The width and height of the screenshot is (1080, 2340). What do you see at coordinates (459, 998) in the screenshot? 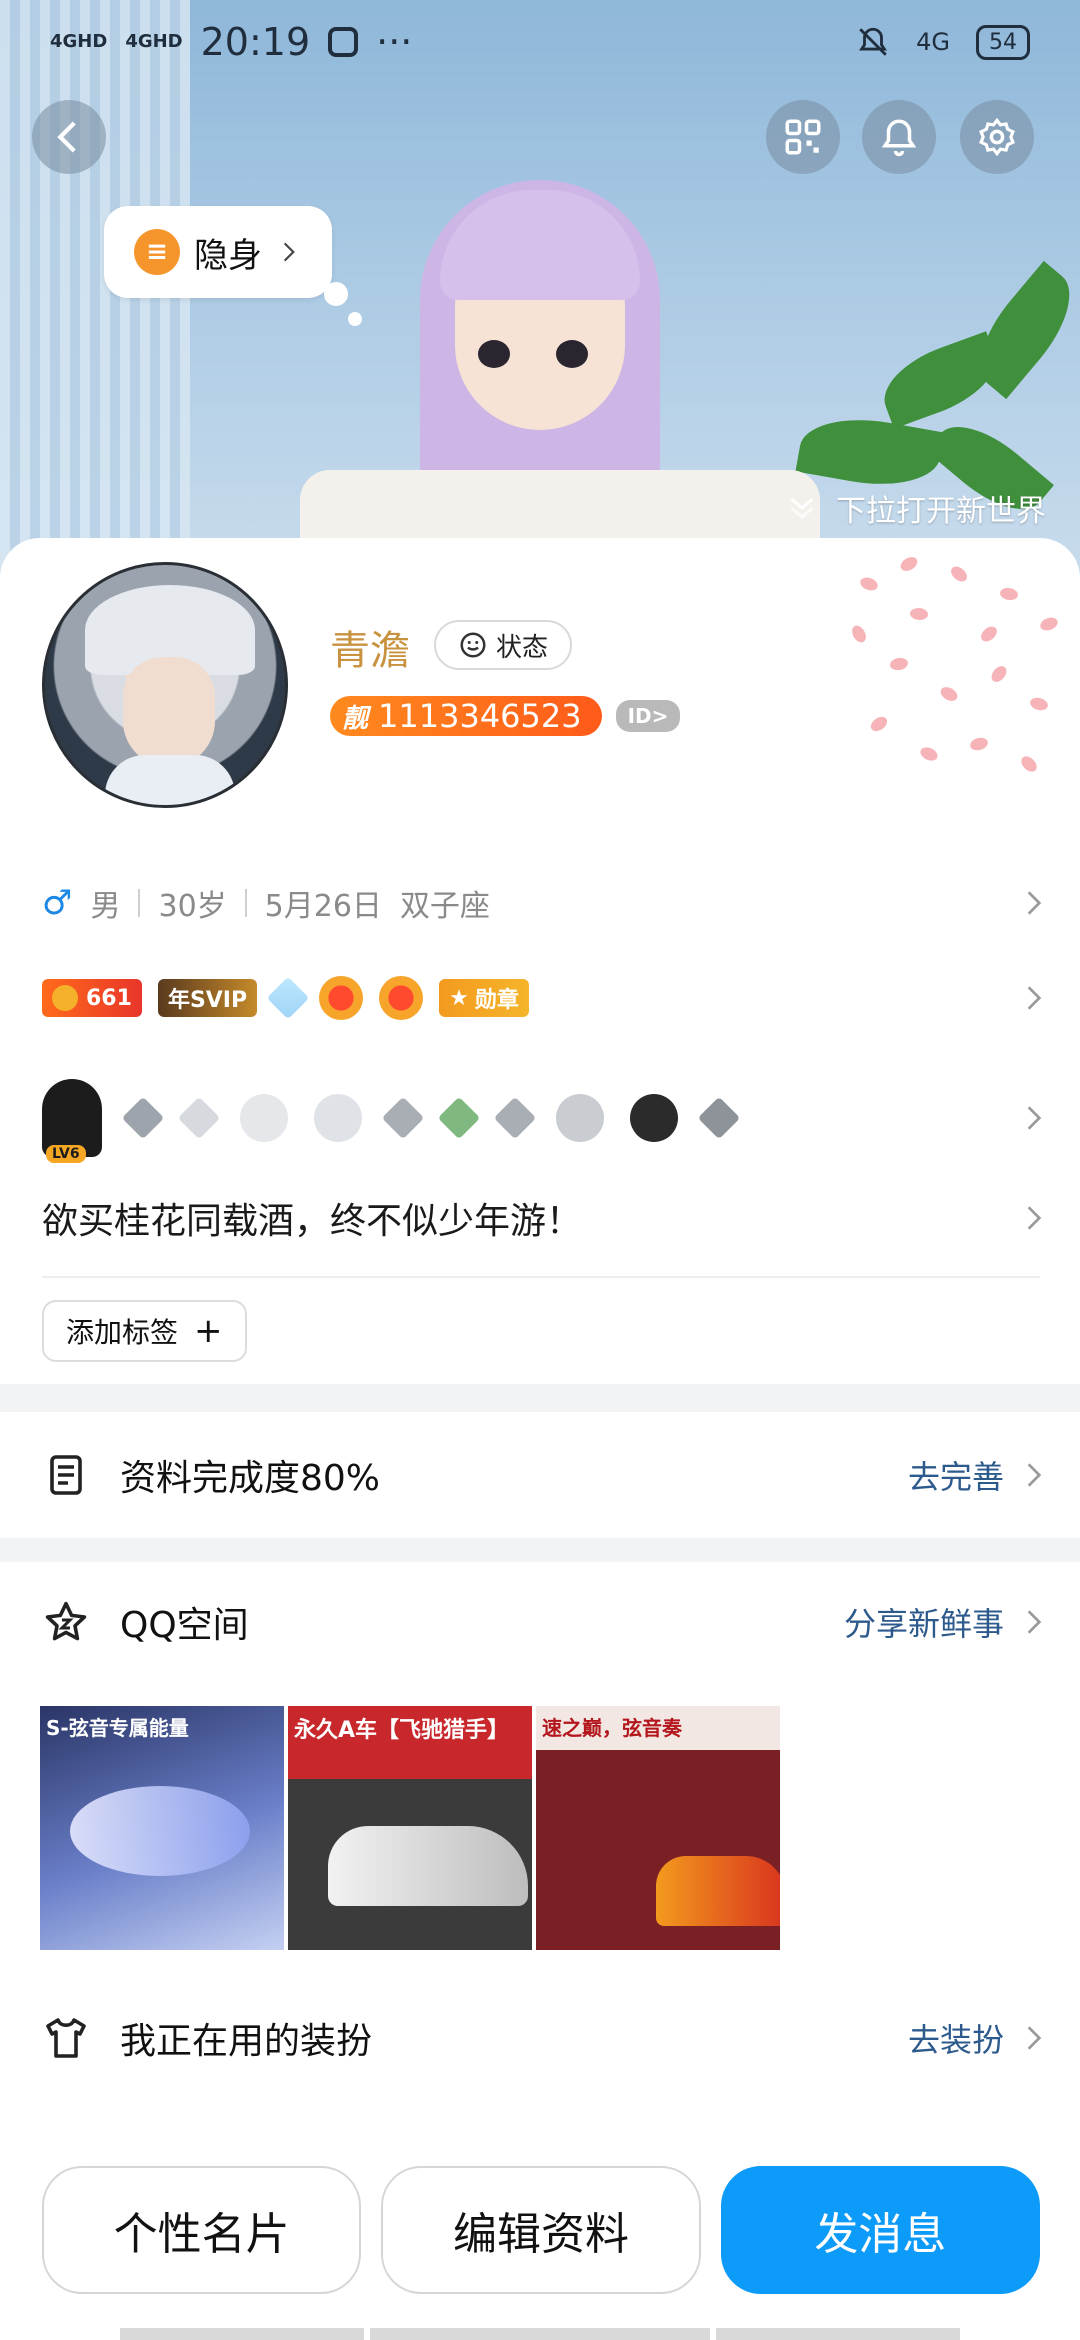
I see `star-icon: ★` at bounding box center [459, 998].